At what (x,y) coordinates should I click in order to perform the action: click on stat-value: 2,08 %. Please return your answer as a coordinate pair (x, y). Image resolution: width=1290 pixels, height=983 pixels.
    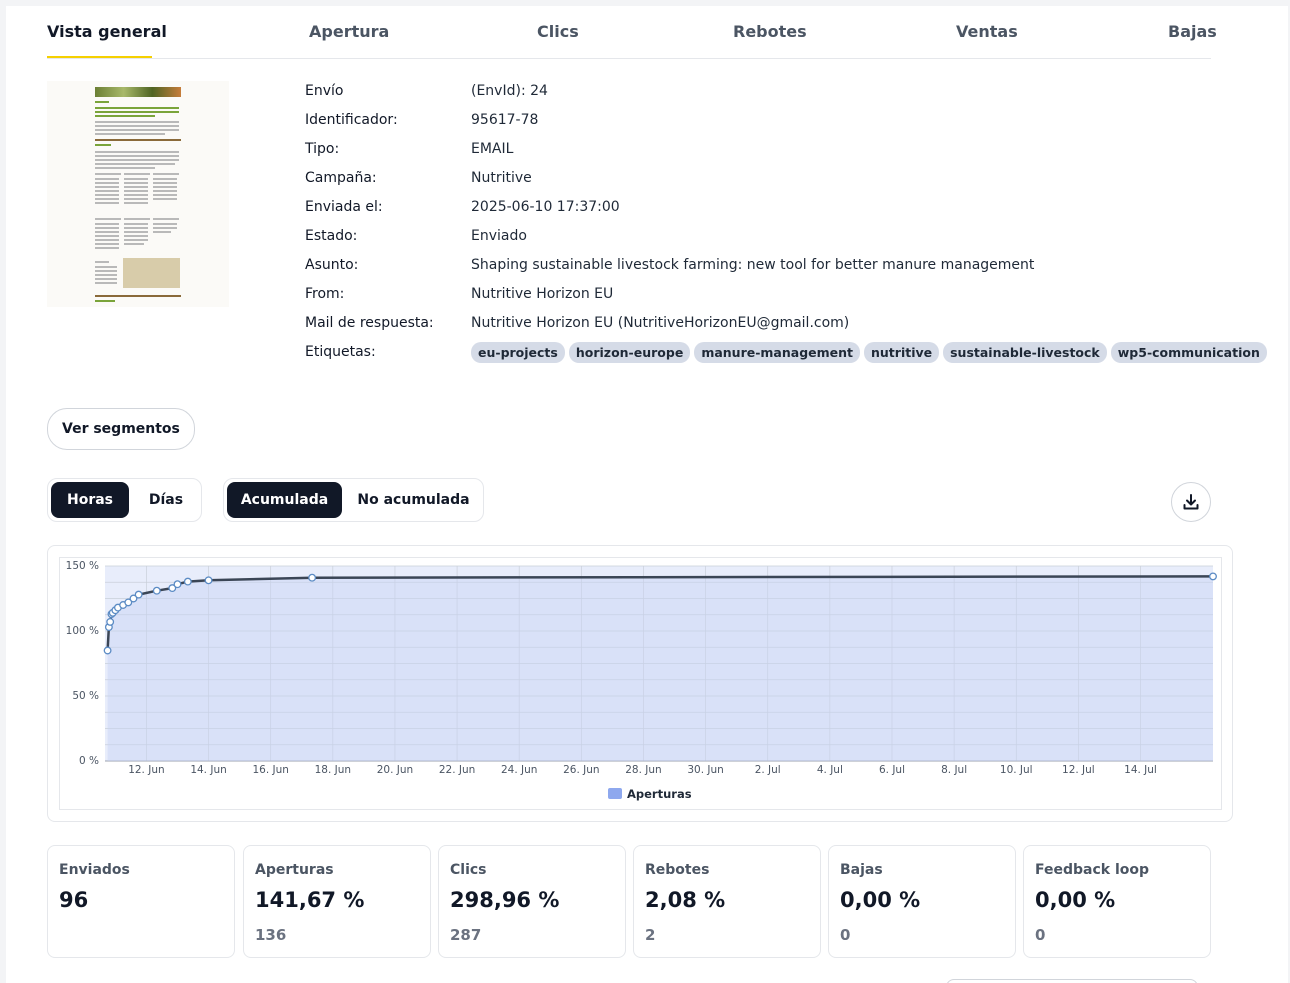
    Looking at the image, I should click on (685, 900).